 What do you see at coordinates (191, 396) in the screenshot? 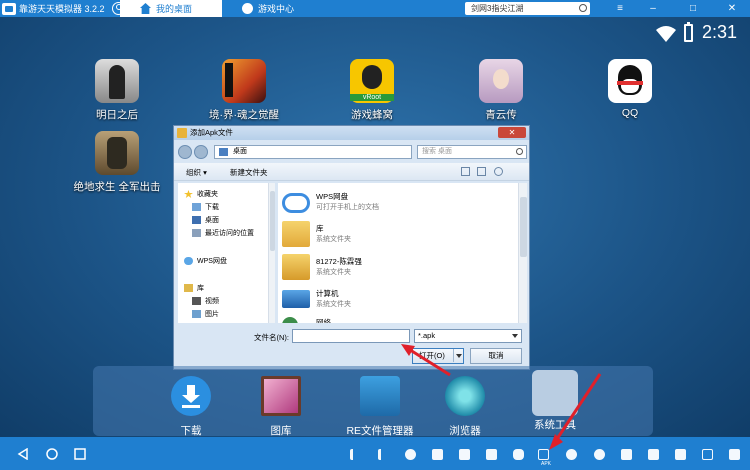
I see `download-icon` at bounding box center [191, 396].